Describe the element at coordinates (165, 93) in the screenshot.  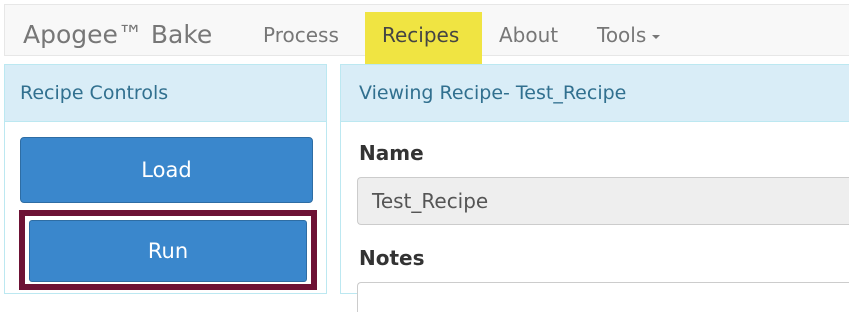
I see `recipe-controls-heading: Recipe Controls` at that location.